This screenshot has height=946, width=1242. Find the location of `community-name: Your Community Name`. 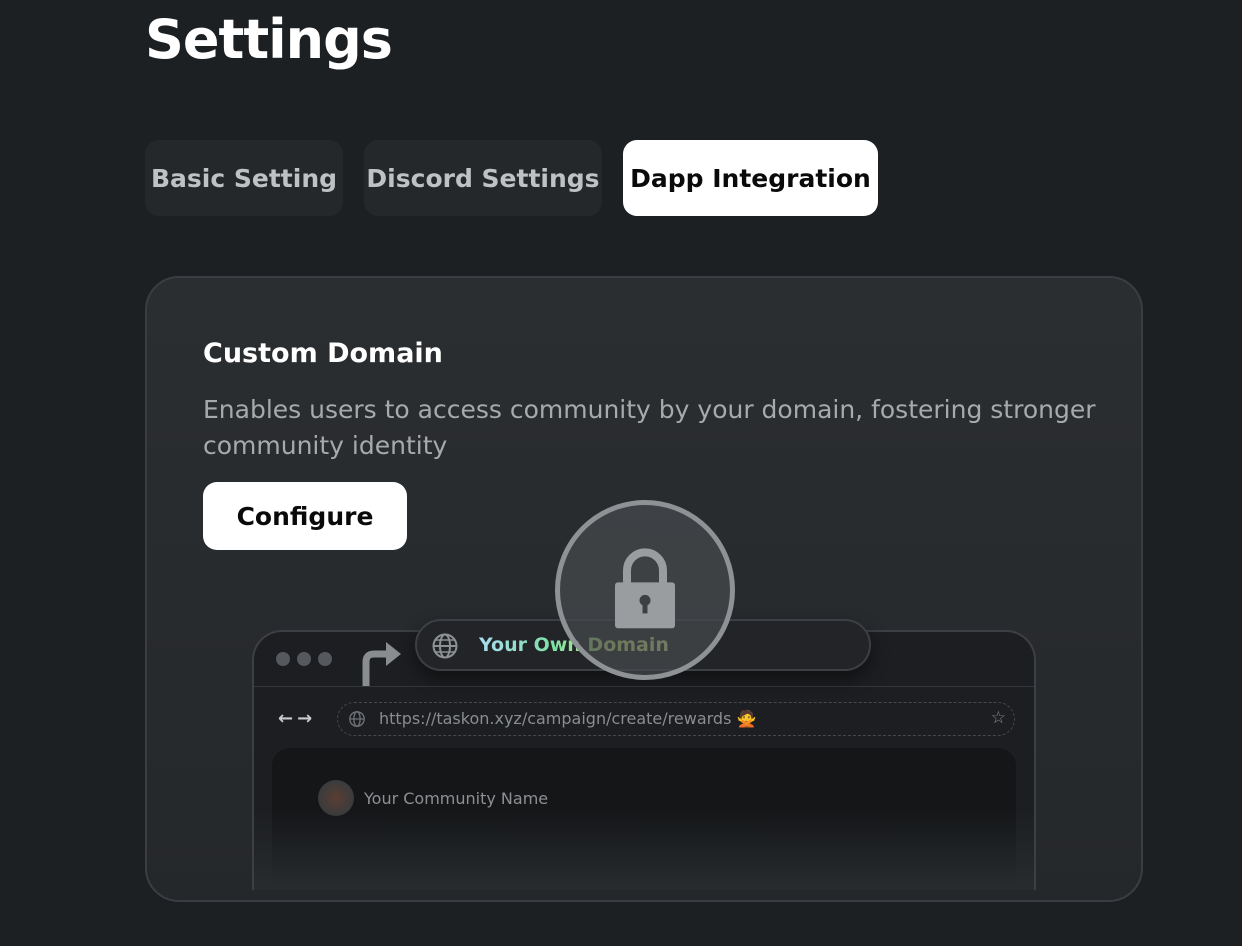

community-name: Your Community Name is located at coordinates (456, 798).